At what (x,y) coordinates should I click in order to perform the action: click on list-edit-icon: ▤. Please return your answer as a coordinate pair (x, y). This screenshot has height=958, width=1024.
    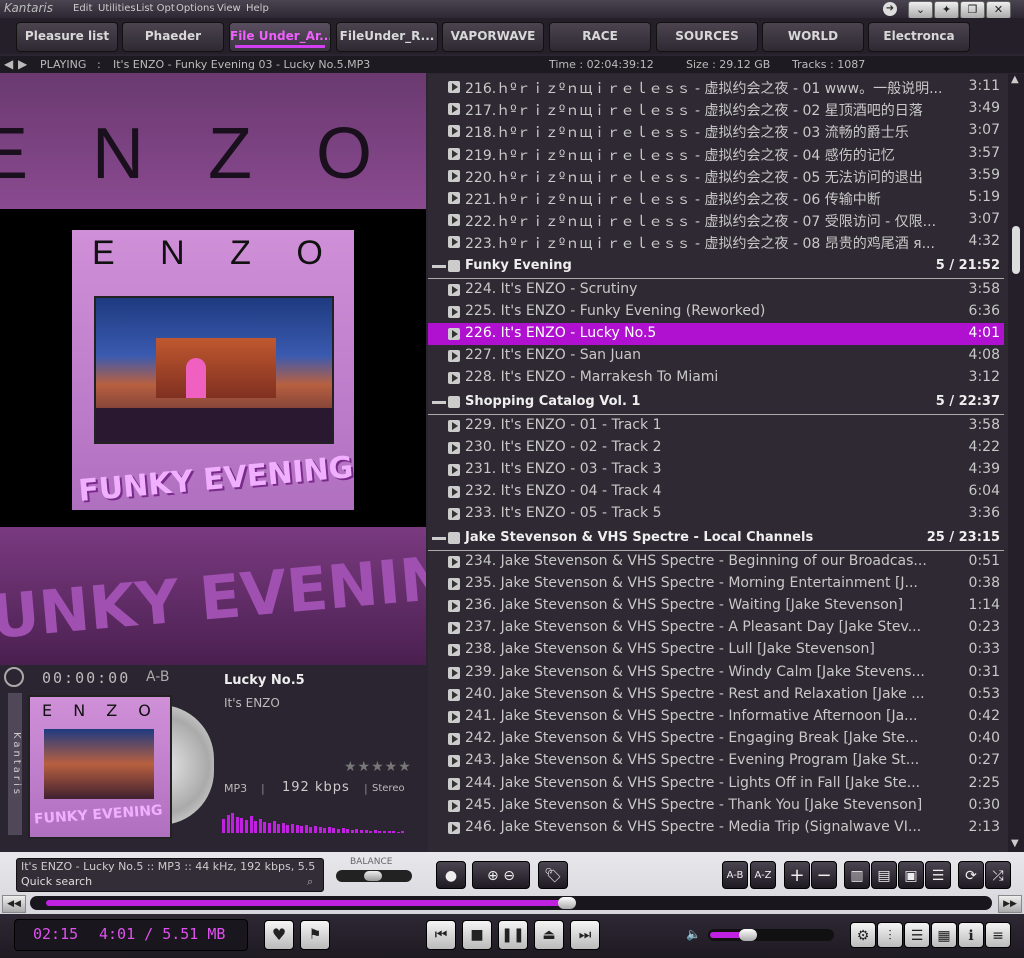
    Looking at the image, I should click on (884, 875).